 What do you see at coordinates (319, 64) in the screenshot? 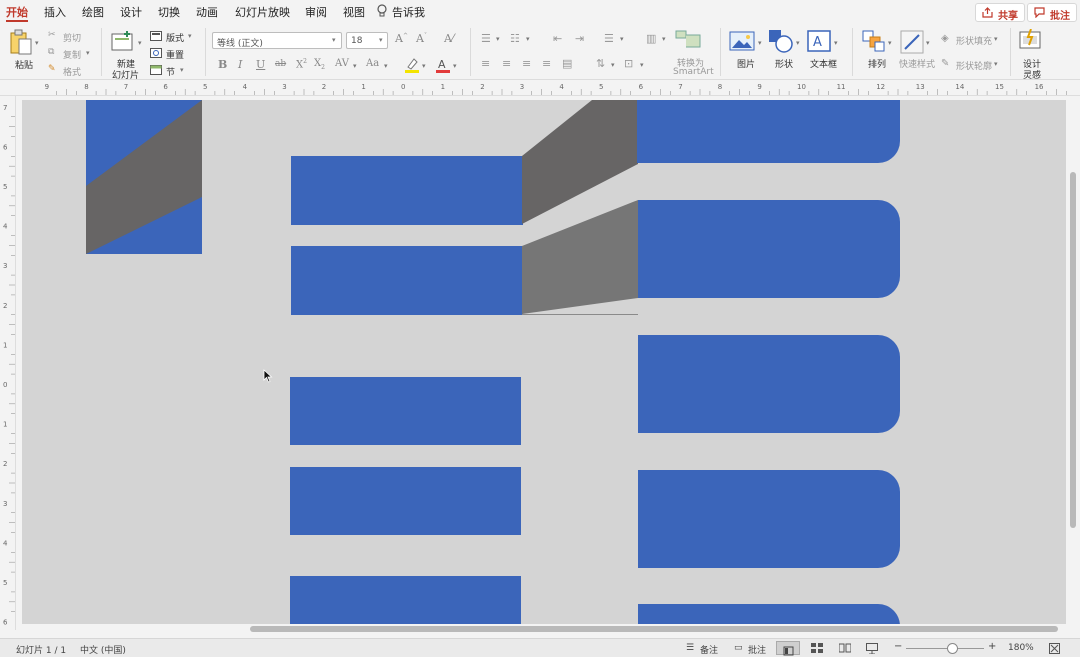
I see `subscript-icon: X2` at bounding box center [319, 64].